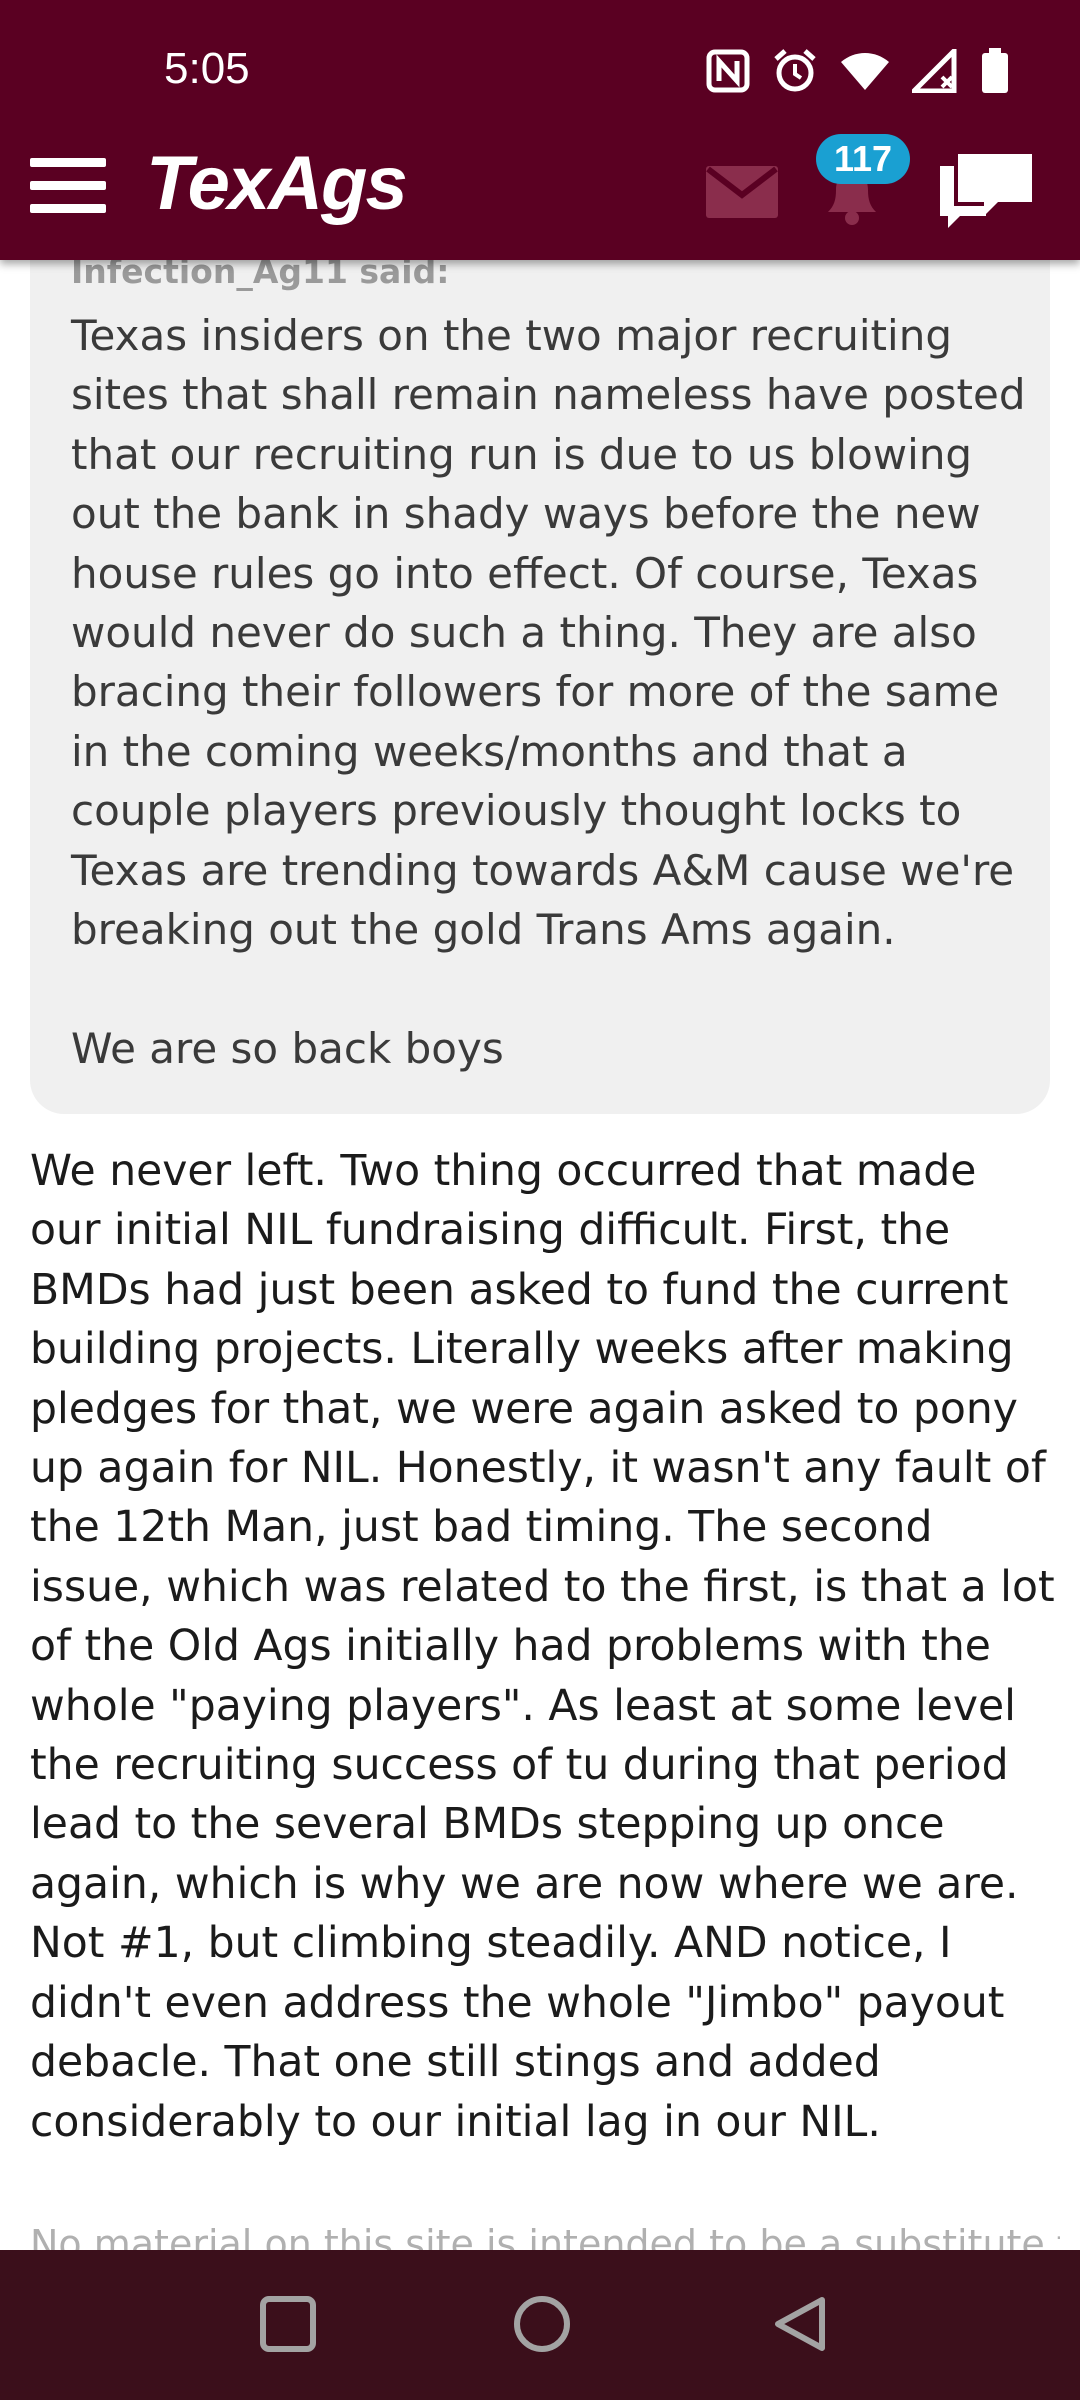 This screenshot has width=1080, height=2400. Describe the element at coordinates (995, 73) in the screenshot. I see `battery-icon` at that location.